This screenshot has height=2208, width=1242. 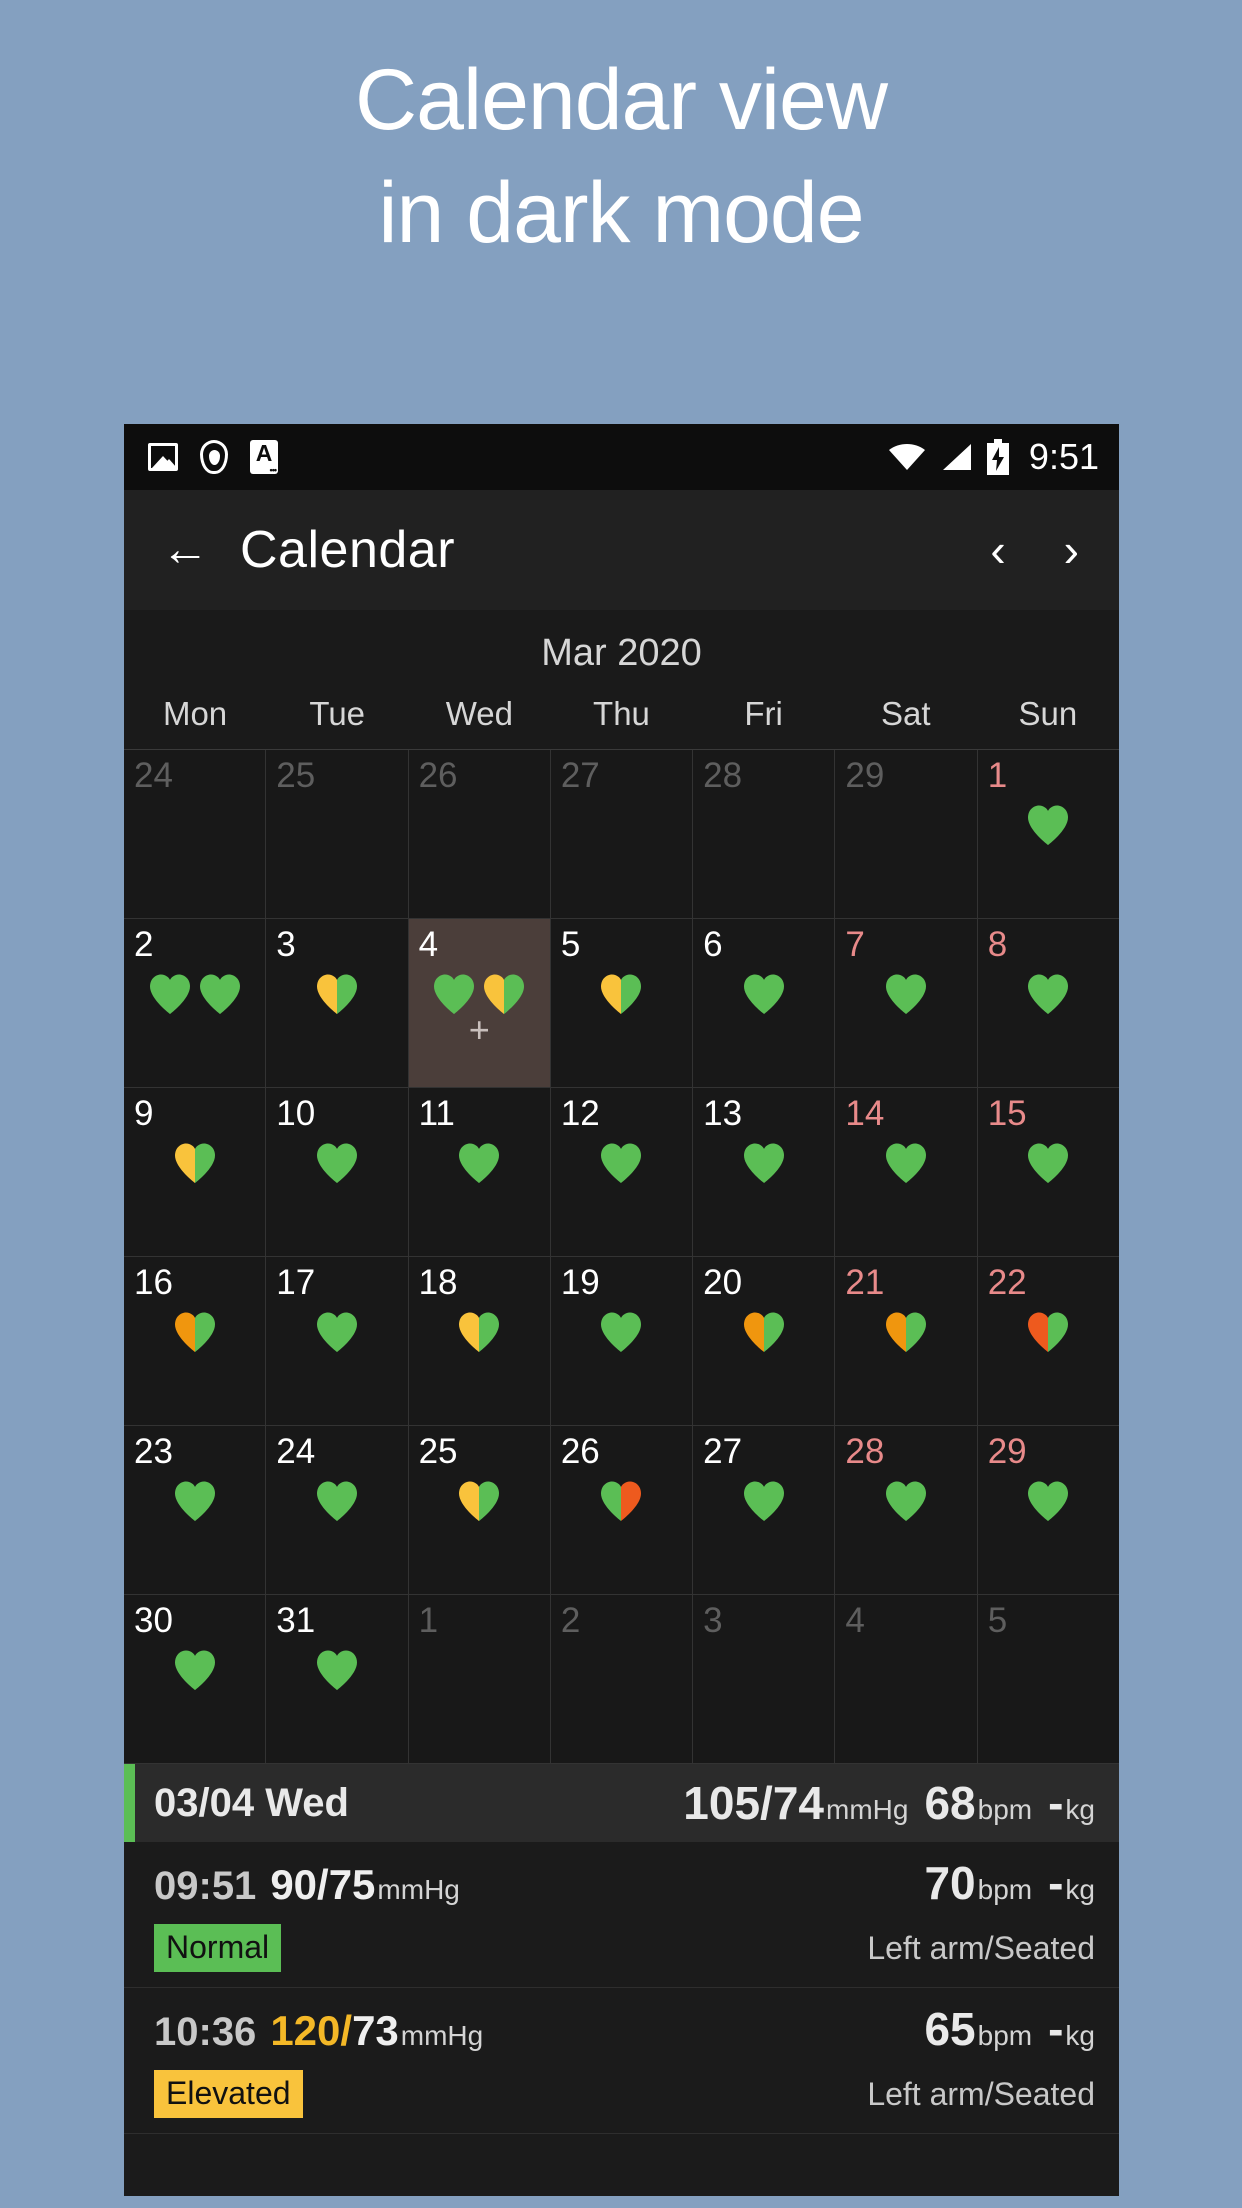 What do you see at coordinates (144, 1113) in the screenshot?
I see `day-number: 9` at bounding box center [144, 1113].